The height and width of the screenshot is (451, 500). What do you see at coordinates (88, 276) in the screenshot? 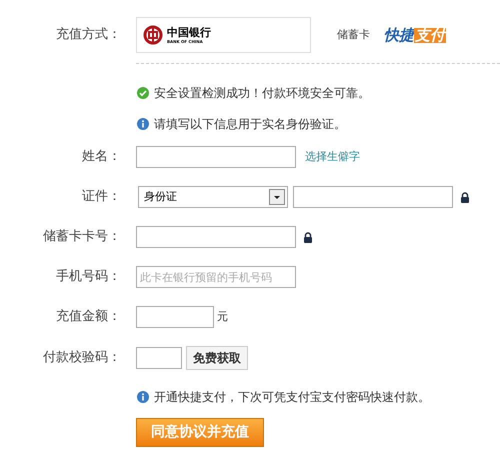
I see `field-label: 手机号码：` at bounding box center [88, 276].